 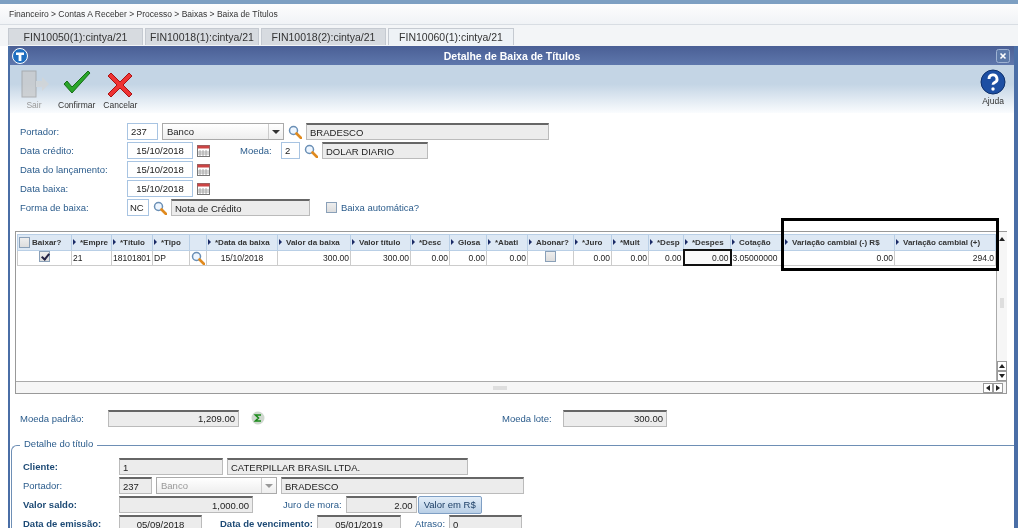 I want to click on horizontal-scrollbar, so click(x=511, y=387).